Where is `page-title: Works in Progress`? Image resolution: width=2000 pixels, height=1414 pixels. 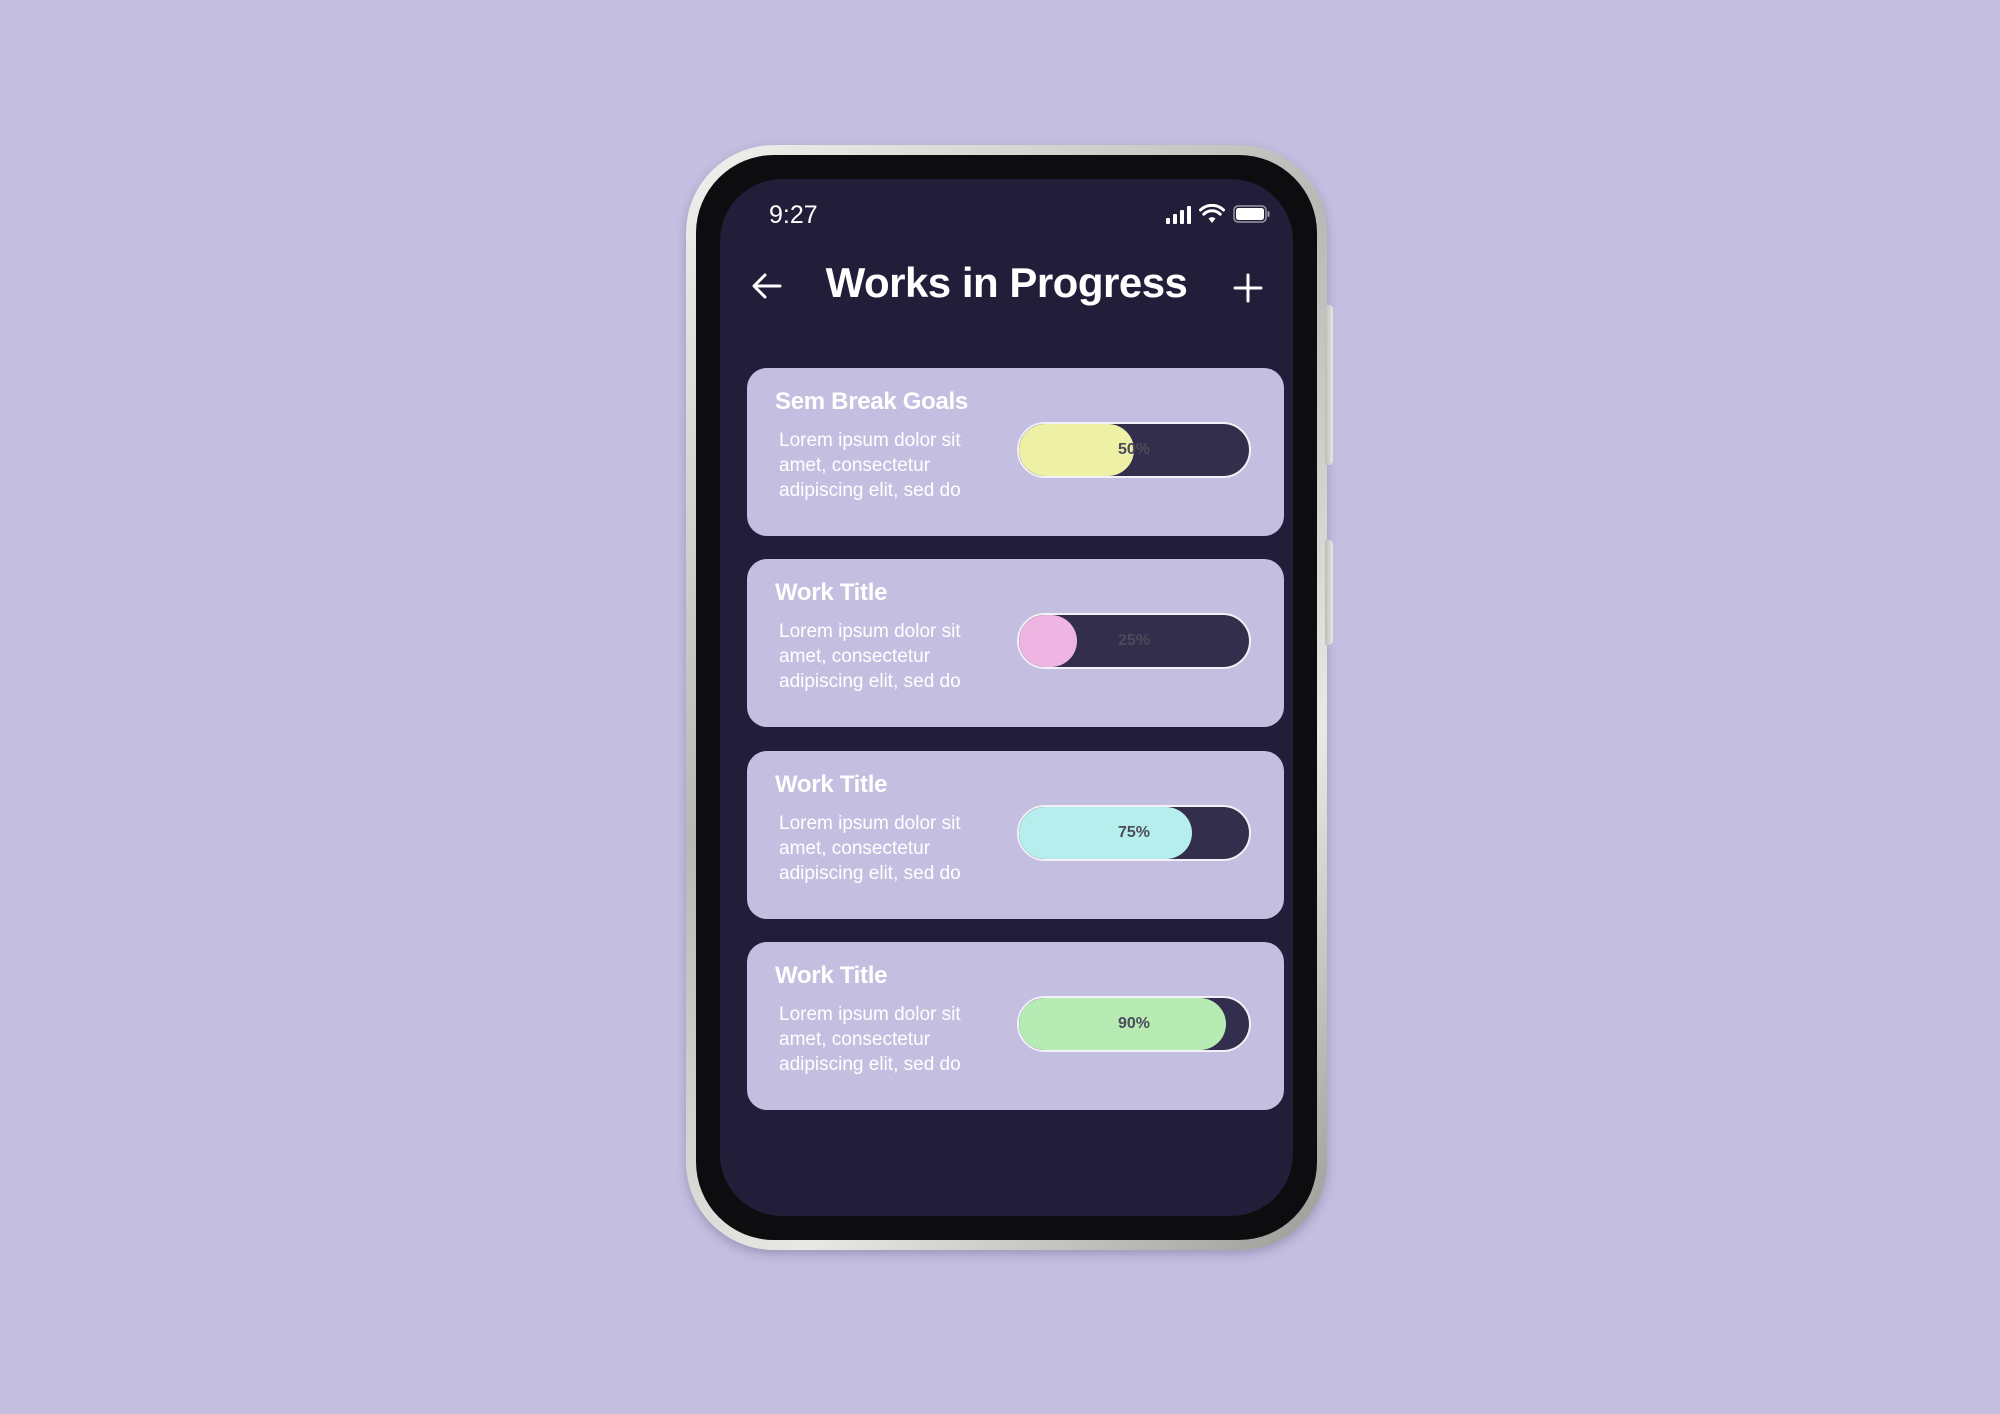 page-title: Works in Progress is located at coordinates (1006, 282).